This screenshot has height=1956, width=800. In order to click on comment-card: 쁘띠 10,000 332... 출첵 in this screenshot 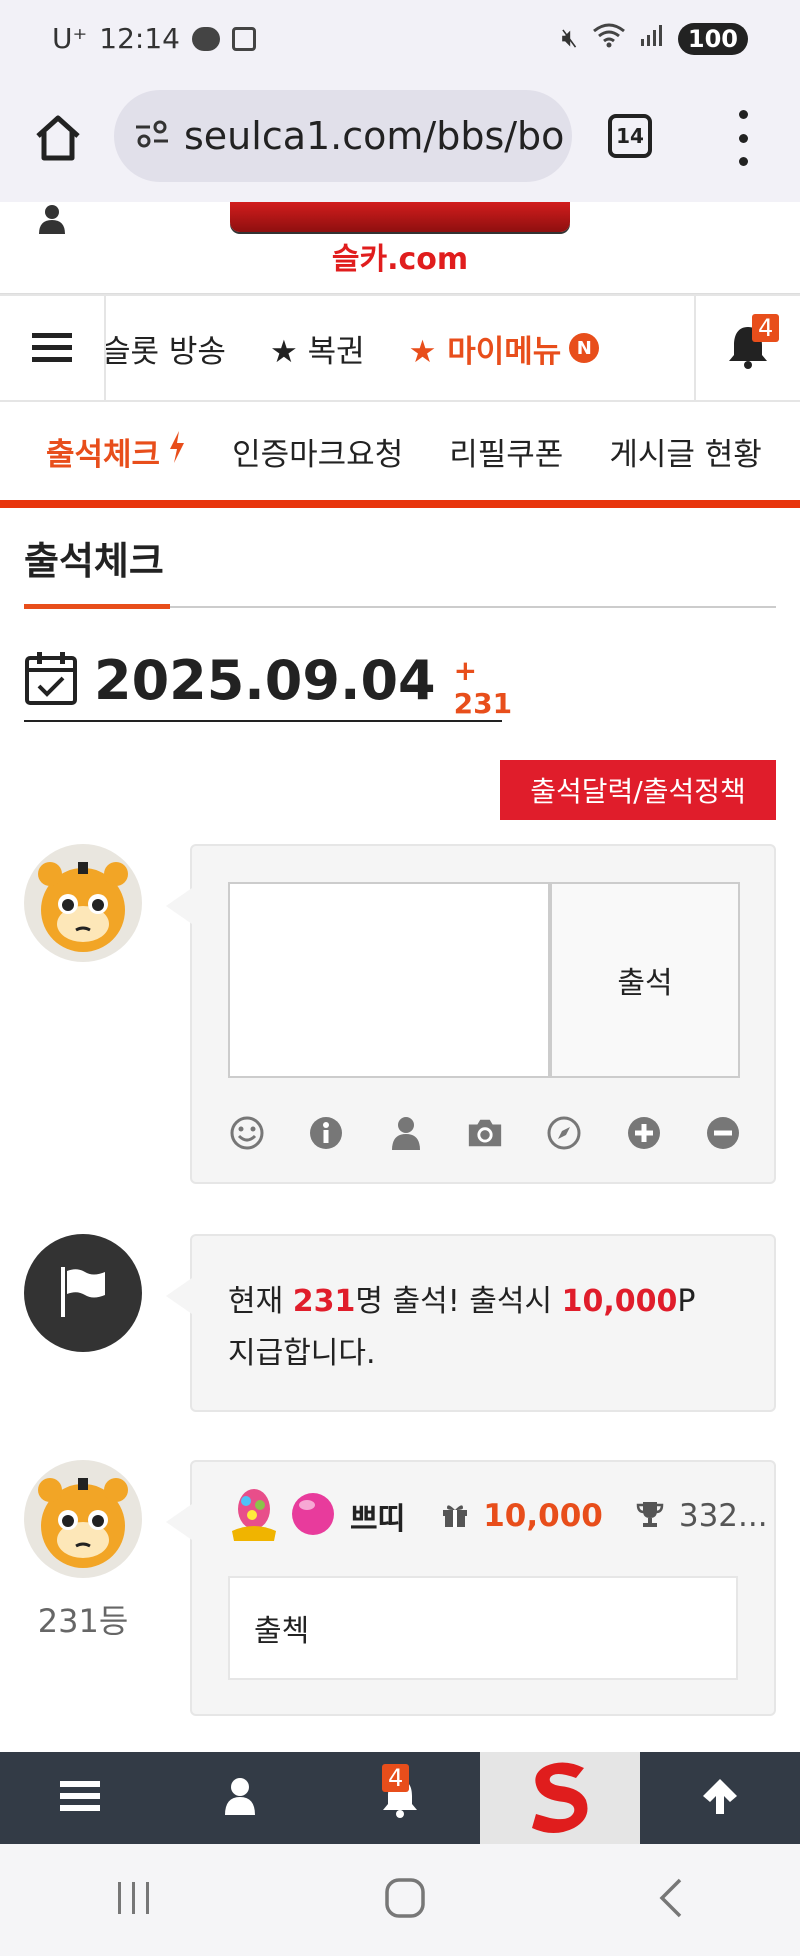, I will do `click(471, 1588)`.